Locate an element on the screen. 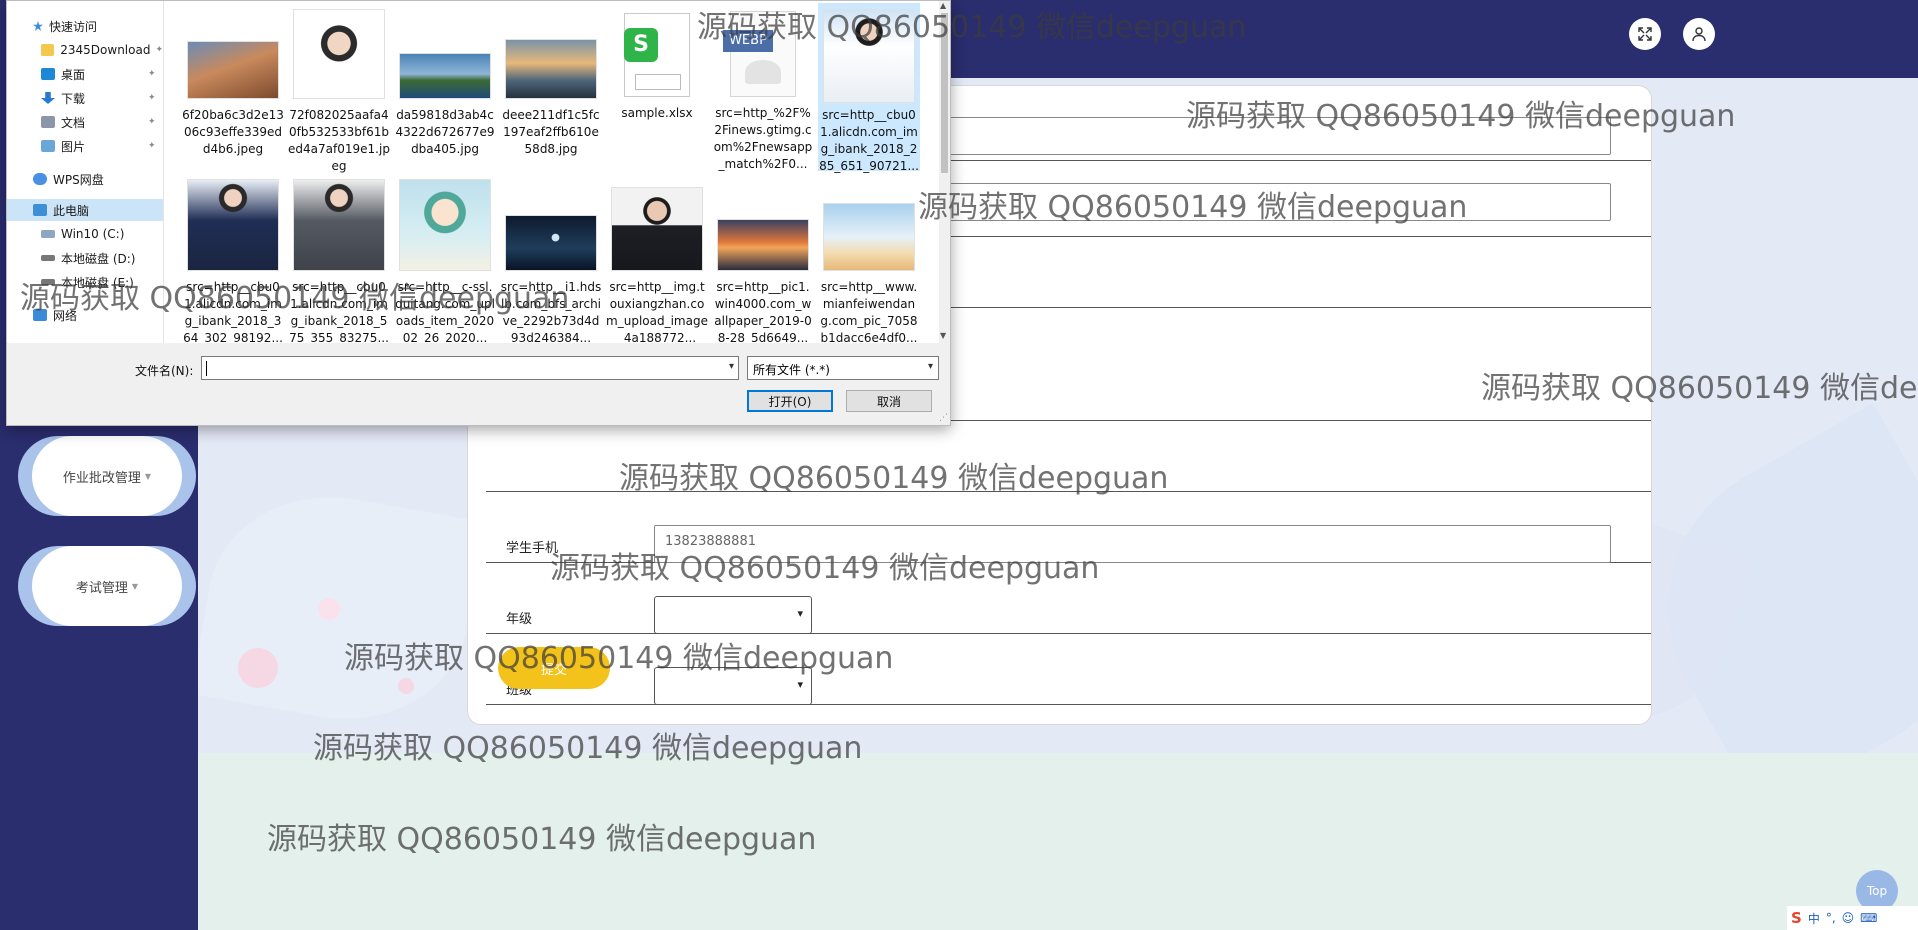 The image size is (1918, 930). download-icon is located at coordinates (48, 98).